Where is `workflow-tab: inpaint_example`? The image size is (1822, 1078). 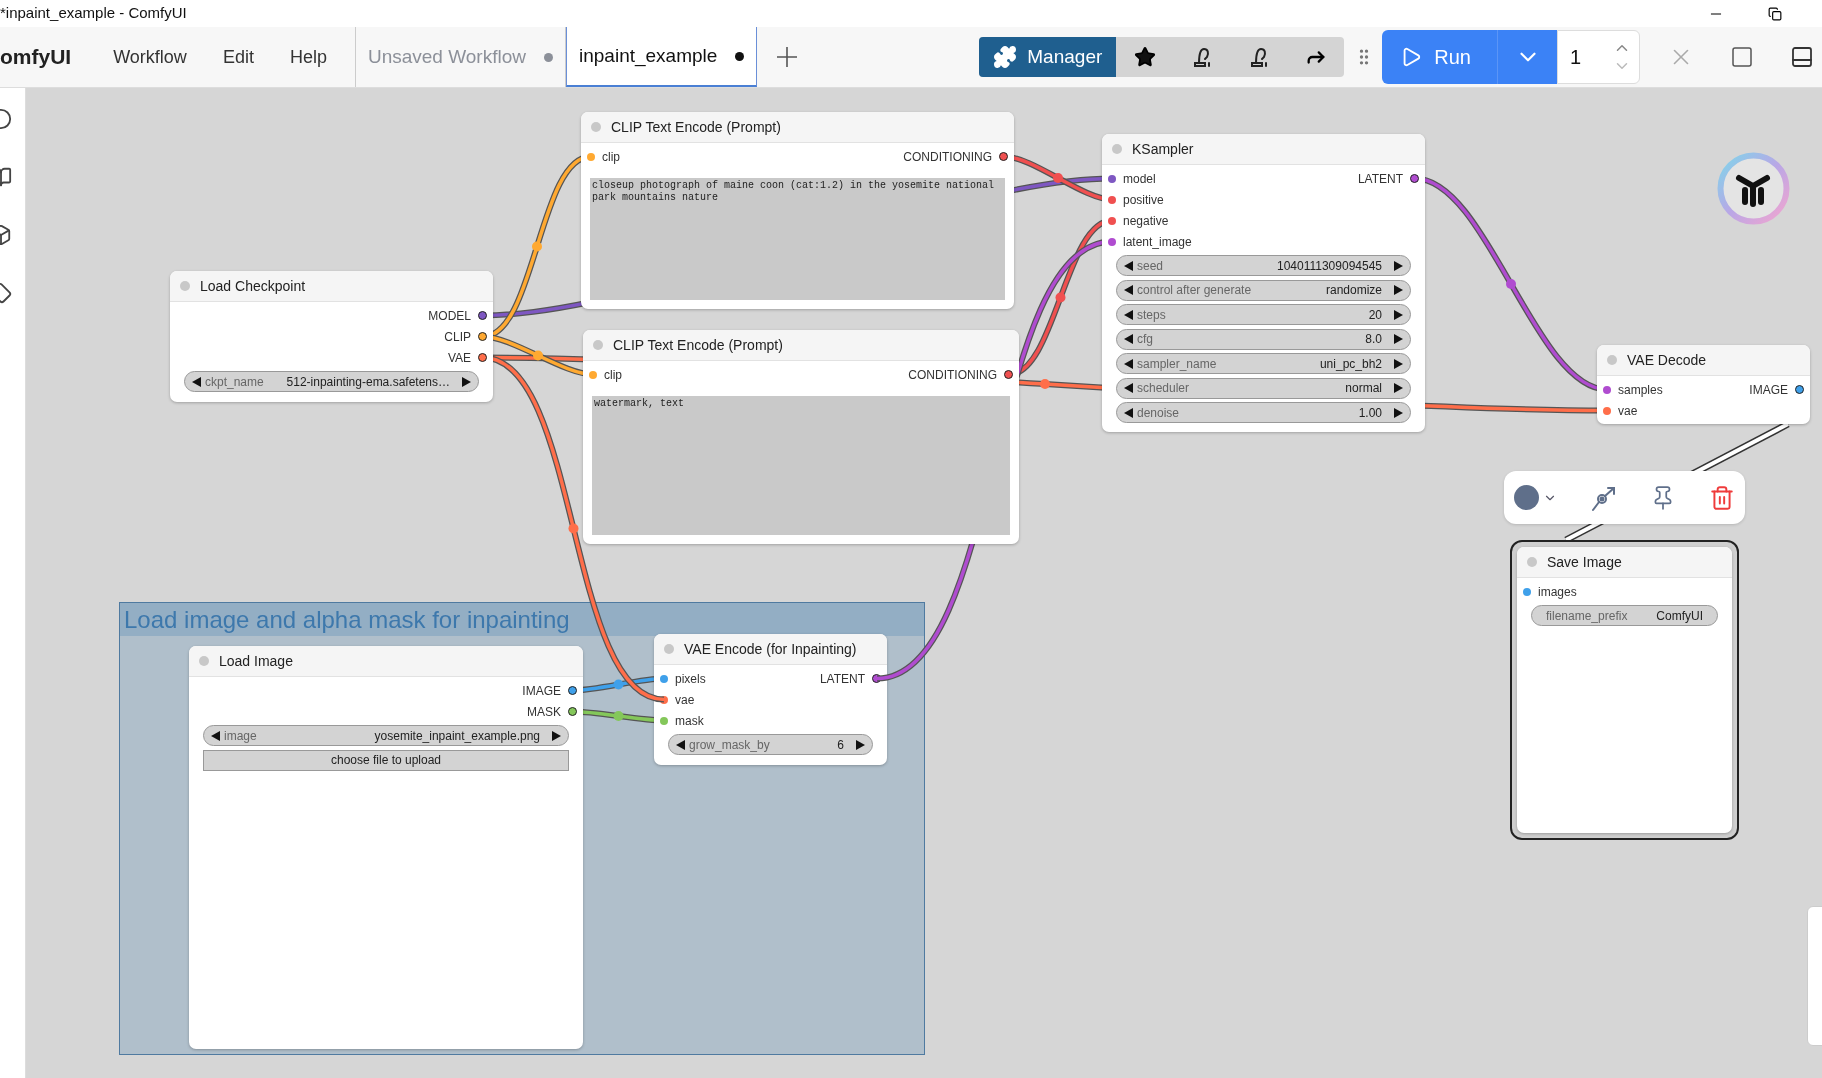 workflow-tab: inpaint_example is located at coordinates (662, 57).